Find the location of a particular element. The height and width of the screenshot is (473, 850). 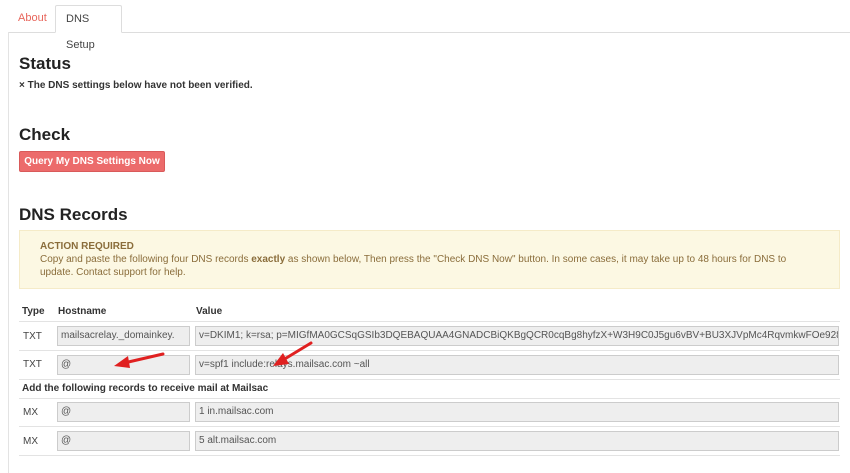

value-field: 5 alt.mailsac.com is located at coordinates (517, 441).